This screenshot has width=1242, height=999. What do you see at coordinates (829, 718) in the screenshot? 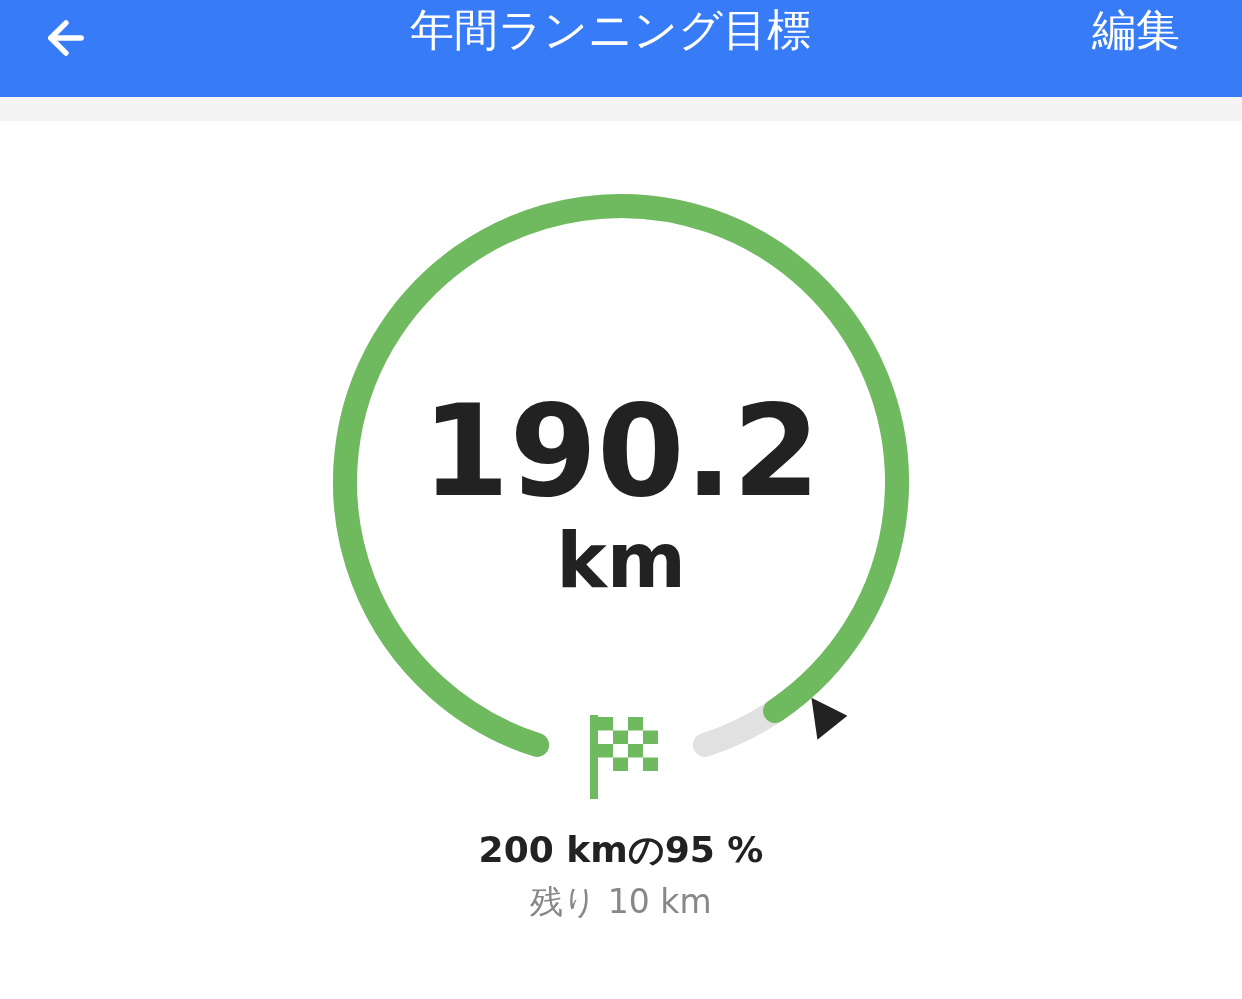
I see `pointer-icon` at bounding box center [829, 718].